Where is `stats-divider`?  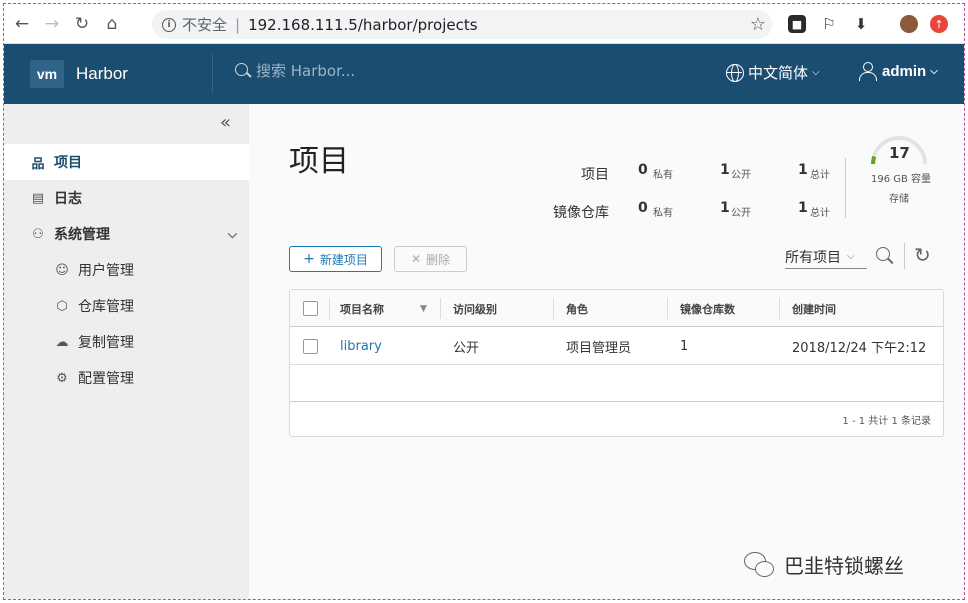 stats-divider is located at coordinates (845, 188).